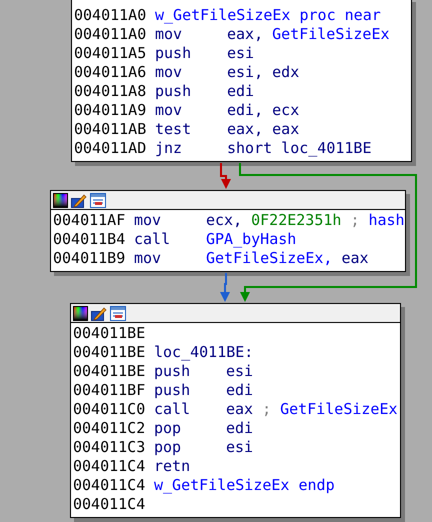  Describe the element at coordinates (386, 220) in the screenshot. I see `symbol-name: hash` at that location.